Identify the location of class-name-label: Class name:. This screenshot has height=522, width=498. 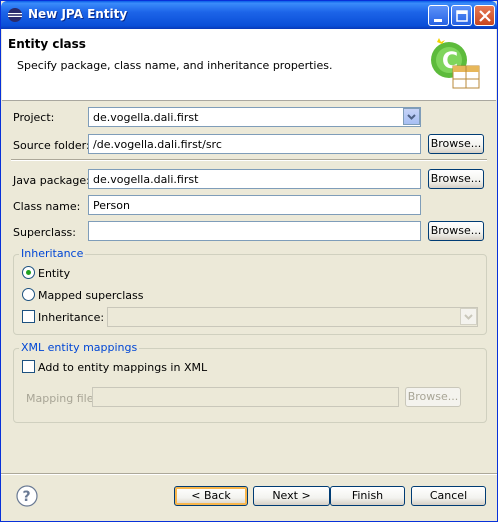
(47, 206).